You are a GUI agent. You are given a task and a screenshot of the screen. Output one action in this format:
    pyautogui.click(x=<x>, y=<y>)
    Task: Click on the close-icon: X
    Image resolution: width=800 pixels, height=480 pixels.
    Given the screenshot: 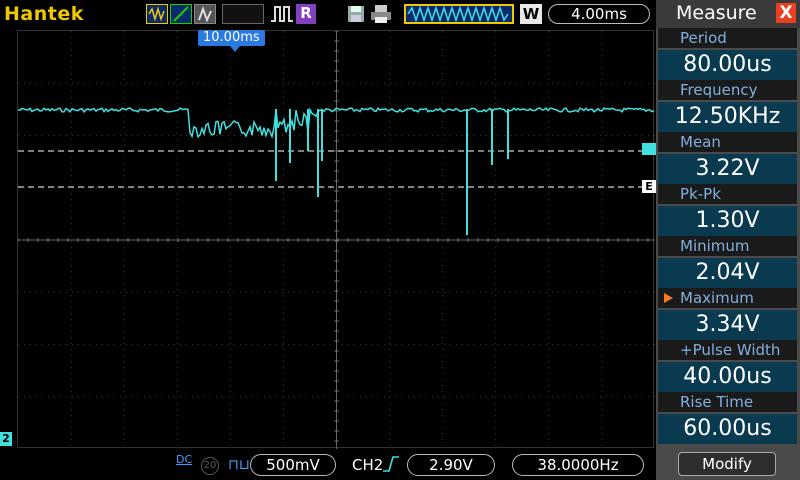 What is the action you would take?
    pyautogui.click(x=786, y=13)
    